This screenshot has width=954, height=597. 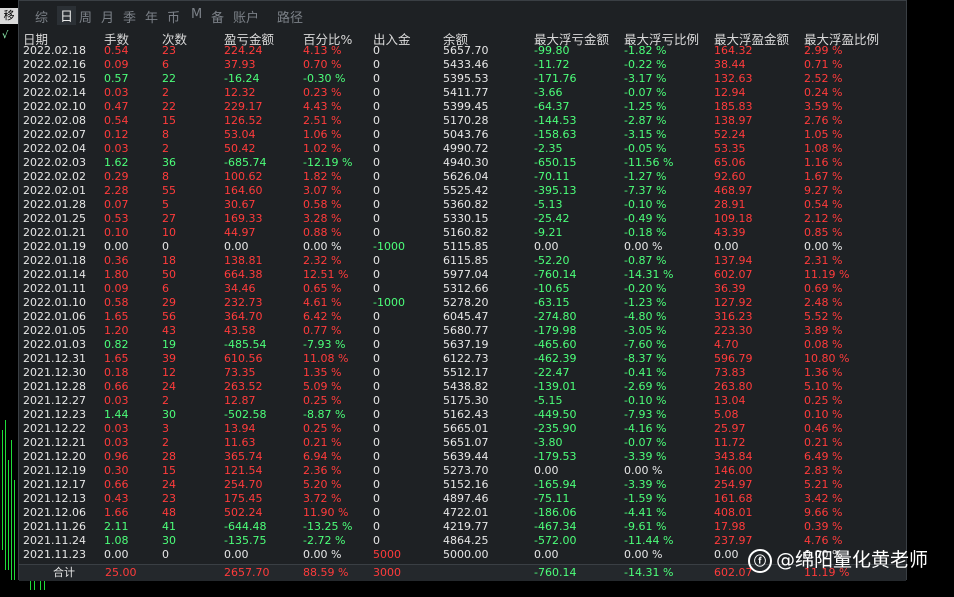 I want to click on table-cell: 50, so click(x=169, y=274).